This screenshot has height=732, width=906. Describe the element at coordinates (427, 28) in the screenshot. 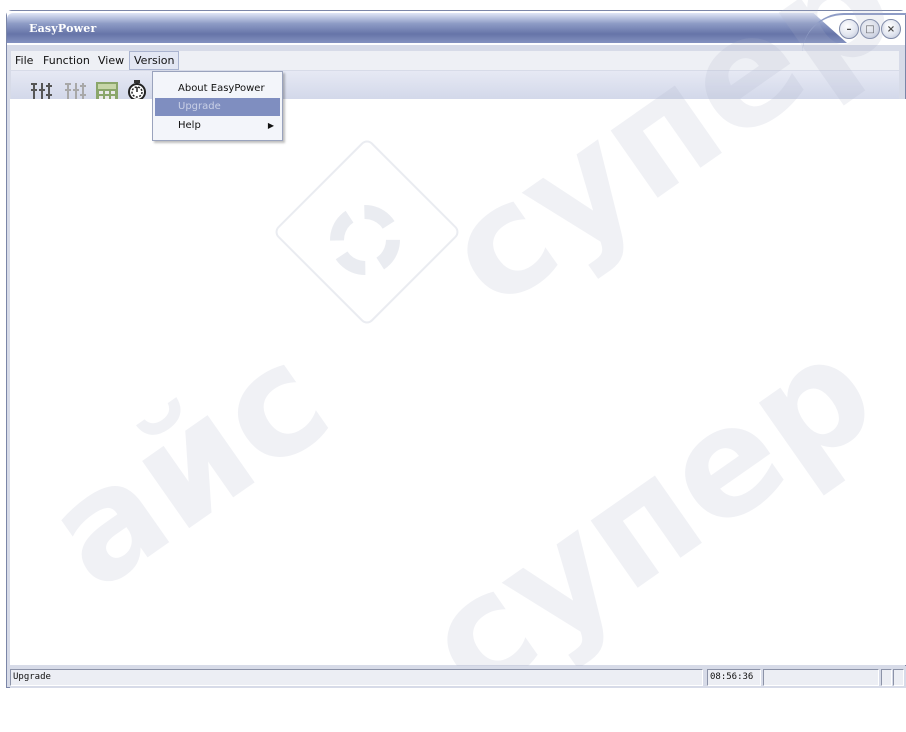

I see `title-bar-background` at that location.